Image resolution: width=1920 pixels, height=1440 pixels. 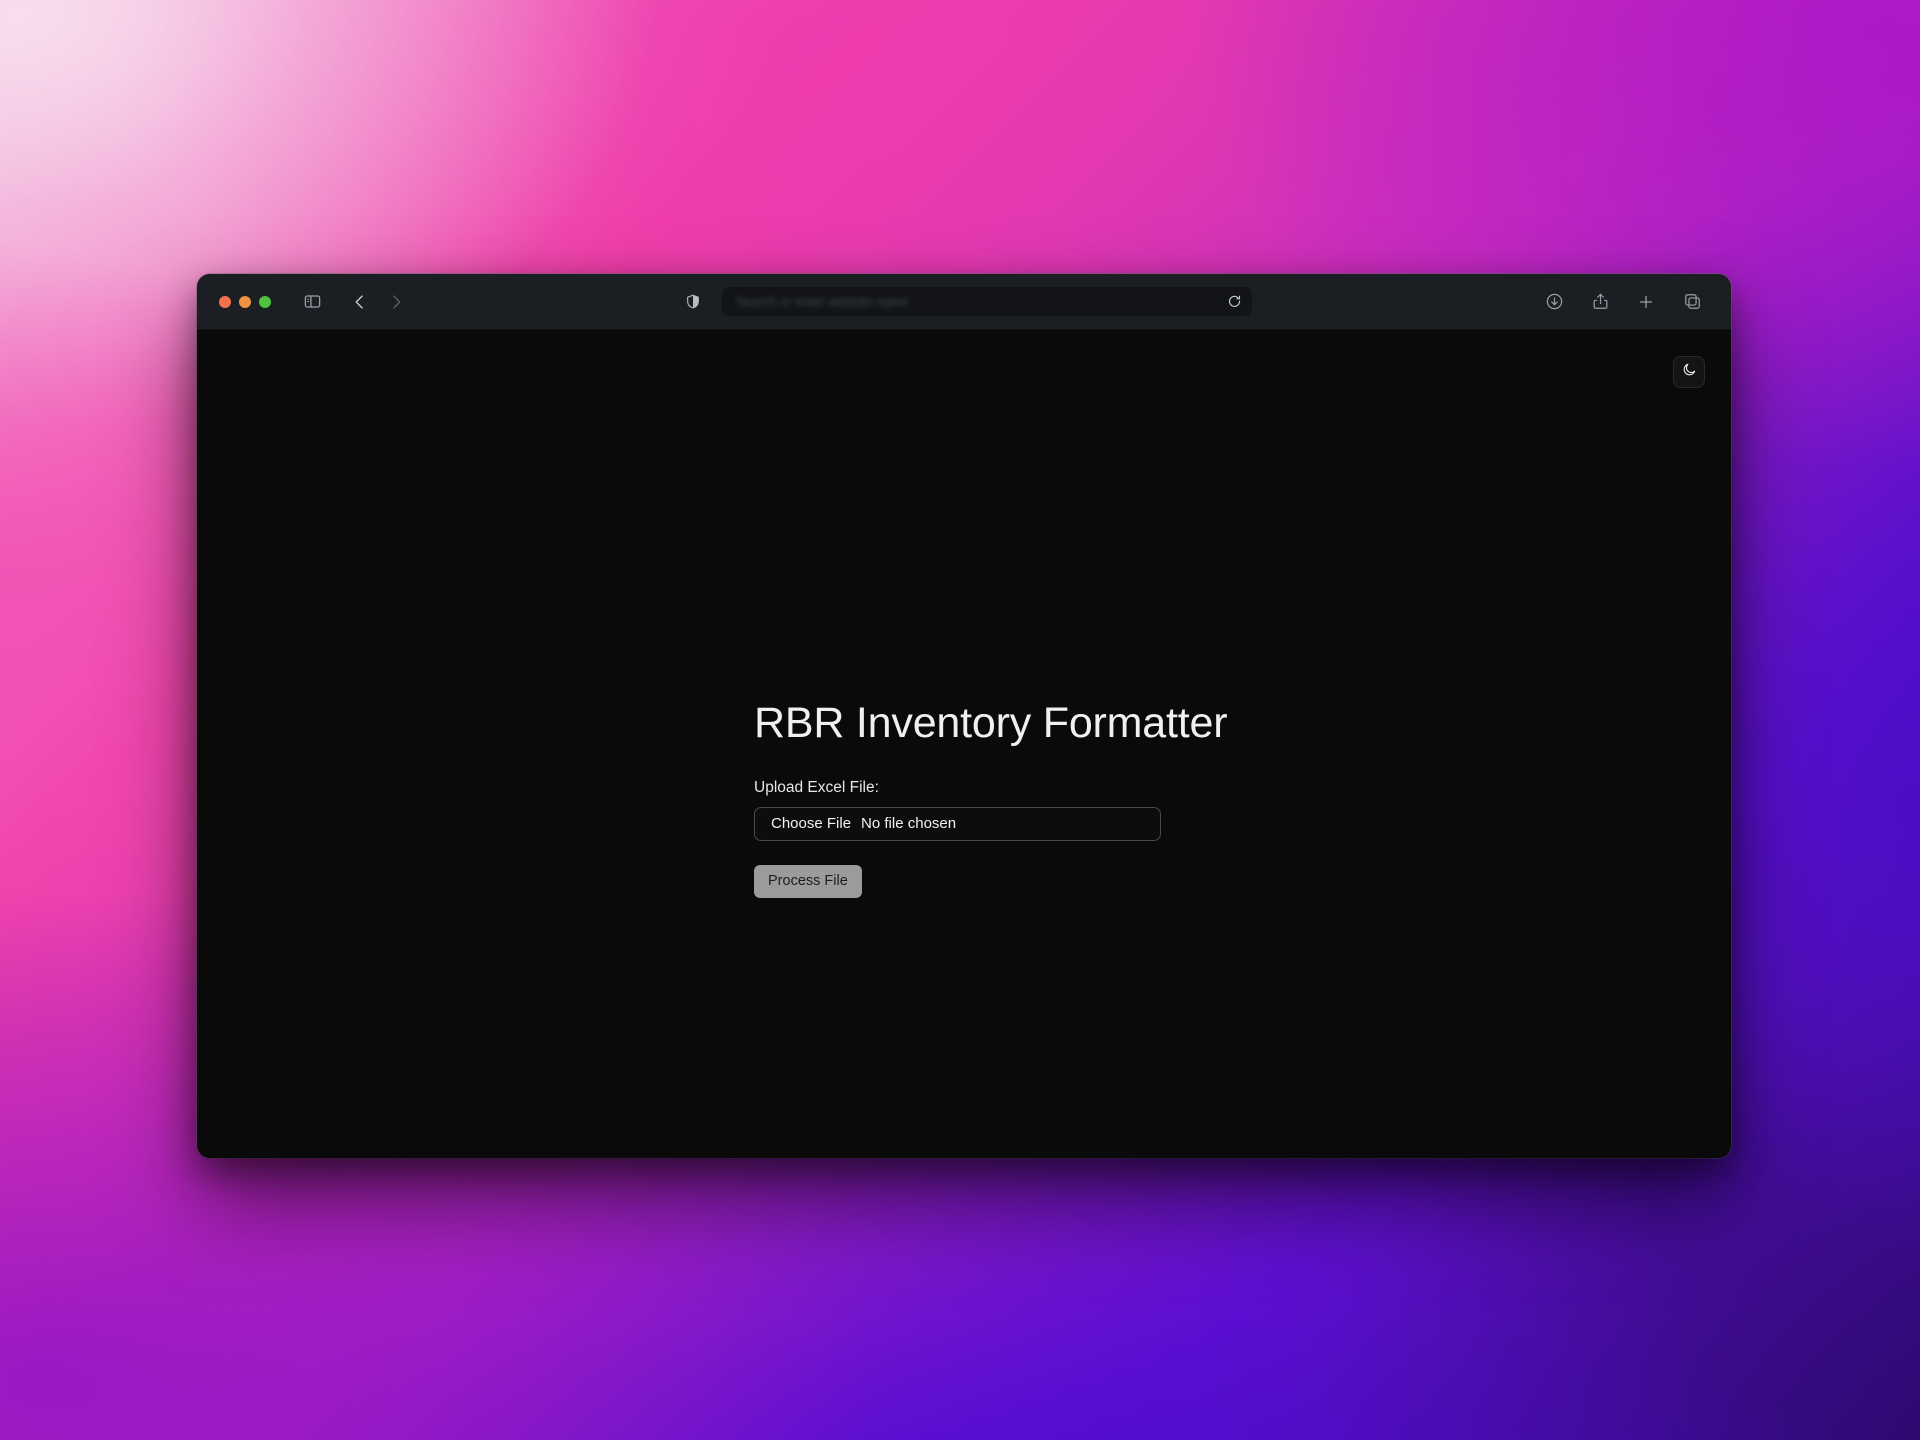 What do you see at coordinates (957, 823) in the screenshot?
I see `file-upload-input: Choose File No file chosen` at bounding box center [957, 823].